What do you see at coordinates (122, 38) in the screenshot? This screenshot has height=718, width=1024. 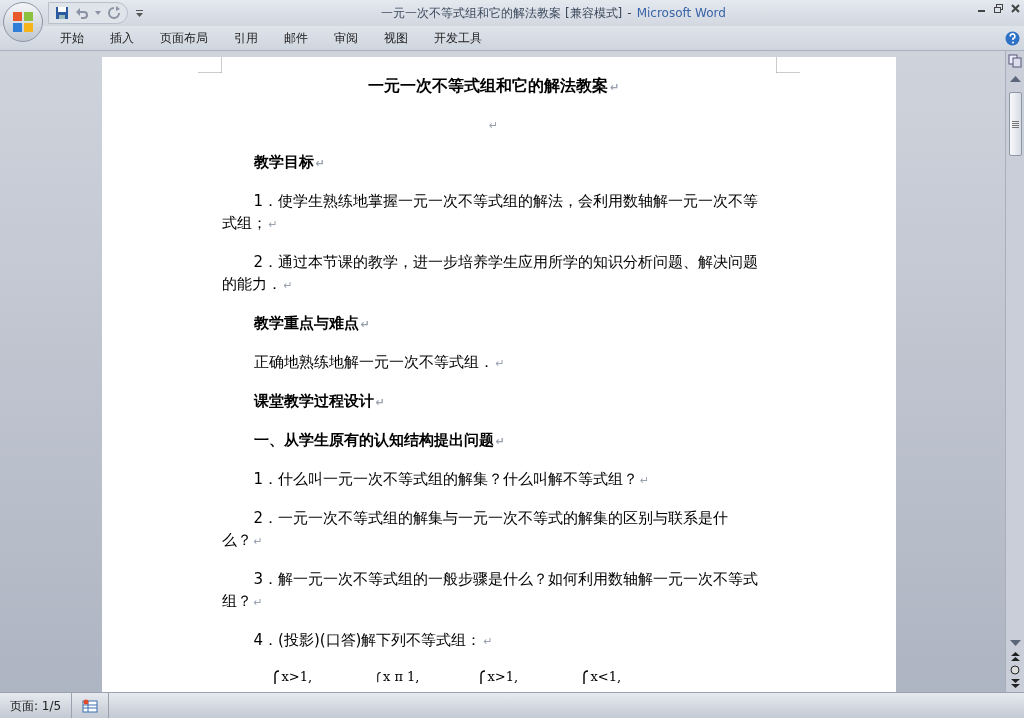 I see `ribbon-tab: 插入` at bounding box center [122, 38].